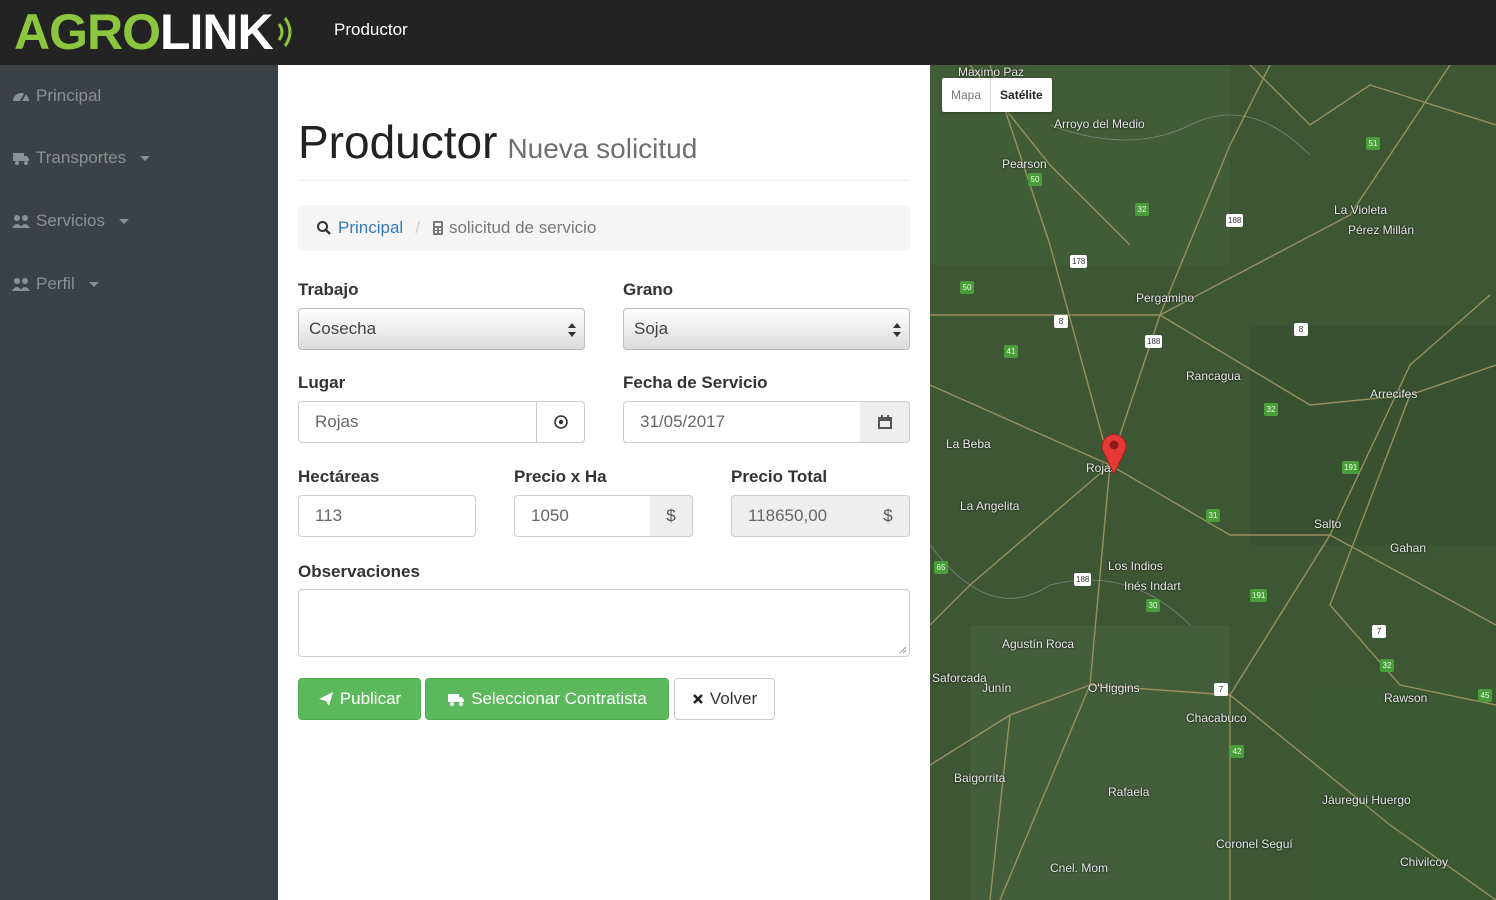 The image size is (1496, 900). I want to click on town-label: Arroyo del Medio, so click(1099, 124).